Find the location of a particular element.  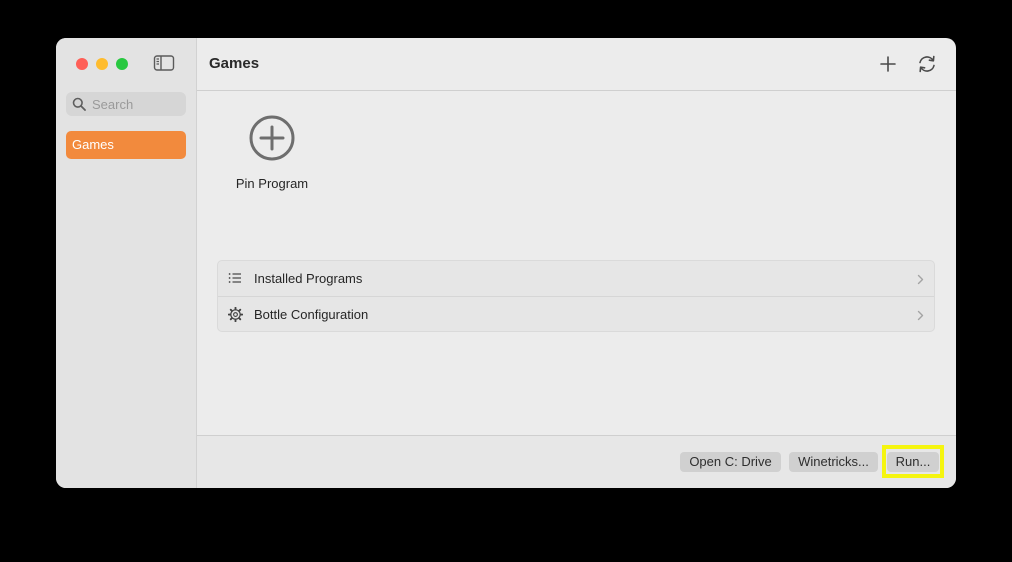

gear-icon is located at coordinates (235, 316).